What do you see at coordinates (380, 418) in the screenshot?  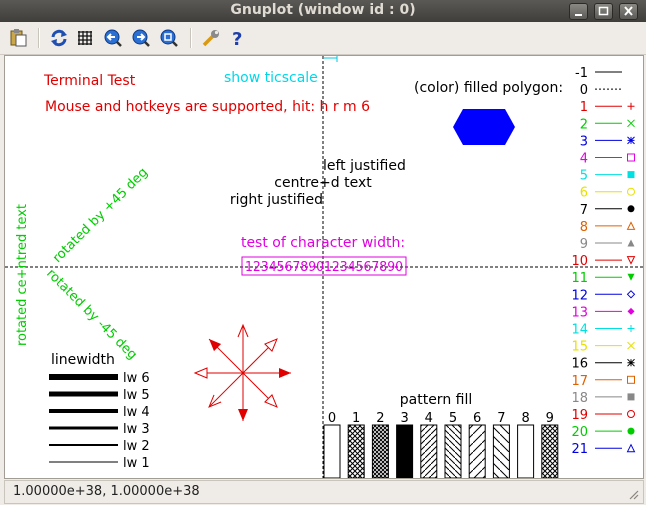 I see `pattern-number: 2` at bounding box center [380, 418].